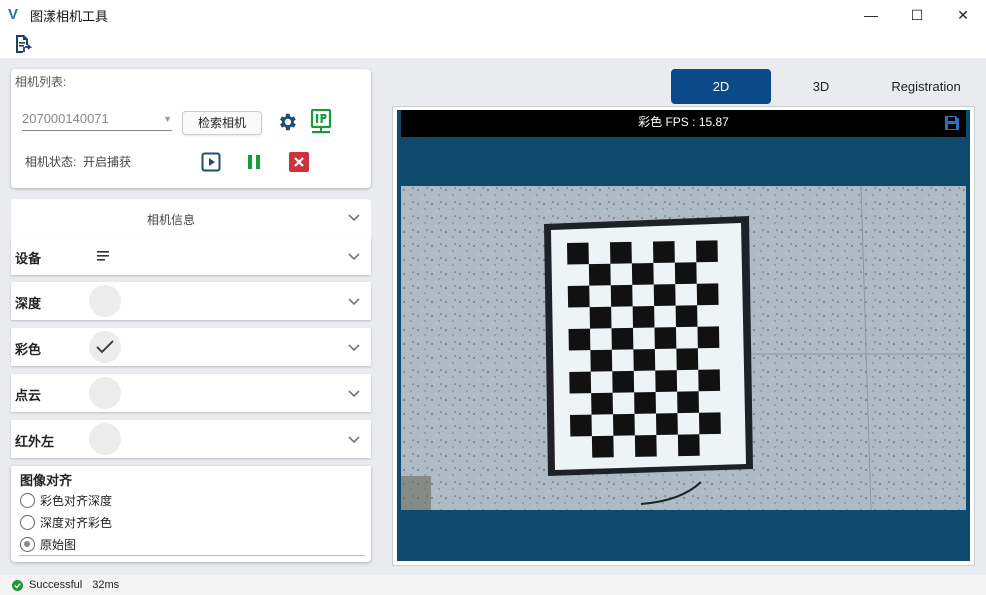 The image size is (986, 595). Describe the element at coordinates (66, 522) in the screenshot. I see `radio-depth-to-color: 深度对齐彩色` at that location.